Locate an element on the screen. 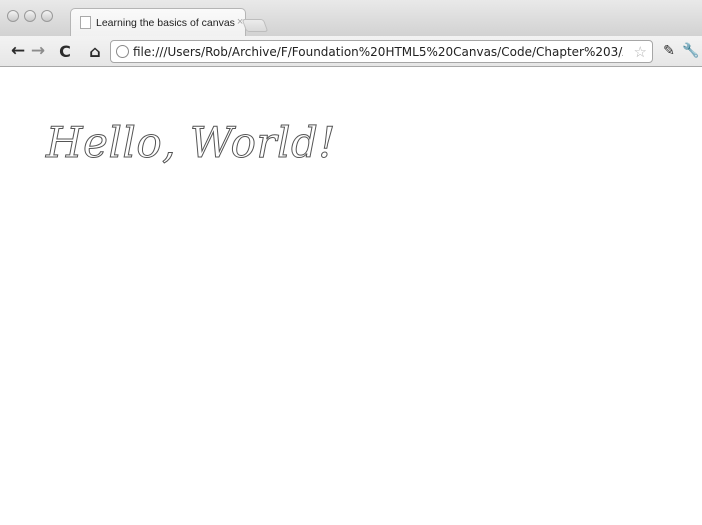 Image resolution: width=702 pixels, height=525 pixels. canvas-hello-world-text: Hello, World! is located at coordinates (191, 143).